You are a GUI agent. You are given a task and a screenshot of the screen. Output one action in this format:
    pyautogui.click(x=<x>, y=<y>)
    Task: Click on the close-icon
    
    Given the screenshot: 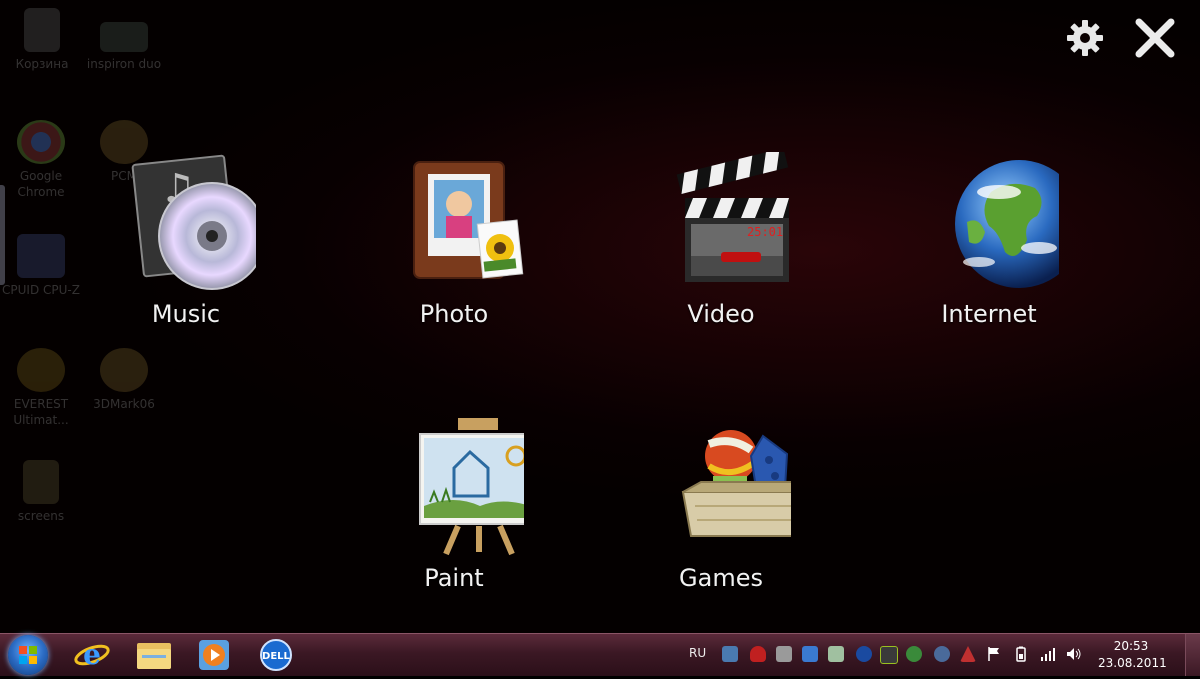 What is the action you would take?
    pyautogui.click(x=1155, y=38)
    